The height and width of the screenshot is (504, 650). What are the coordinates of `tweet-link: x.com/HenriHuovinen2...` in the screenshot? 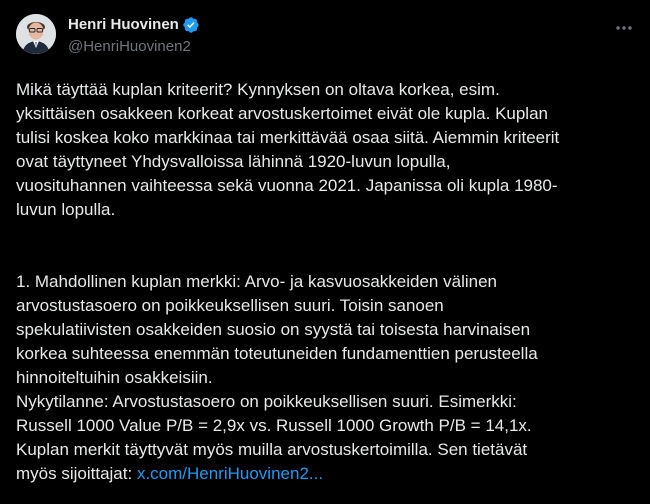 It's located at (230, 473).